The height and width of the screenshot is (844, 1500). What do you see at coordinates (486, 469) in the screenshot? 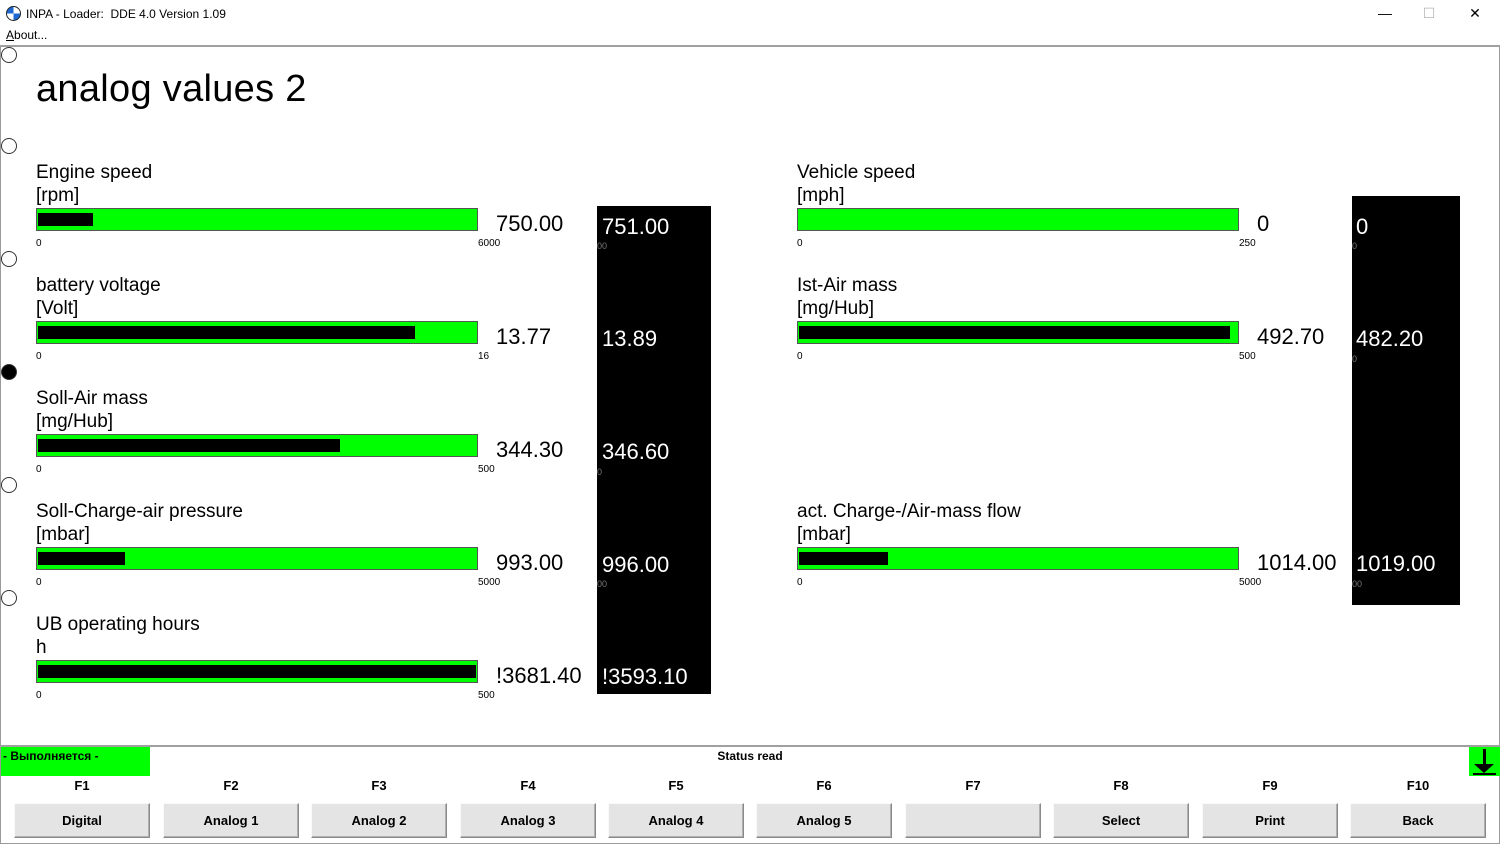
I see `gauge-max: 500` at bounding box center [486, 469].